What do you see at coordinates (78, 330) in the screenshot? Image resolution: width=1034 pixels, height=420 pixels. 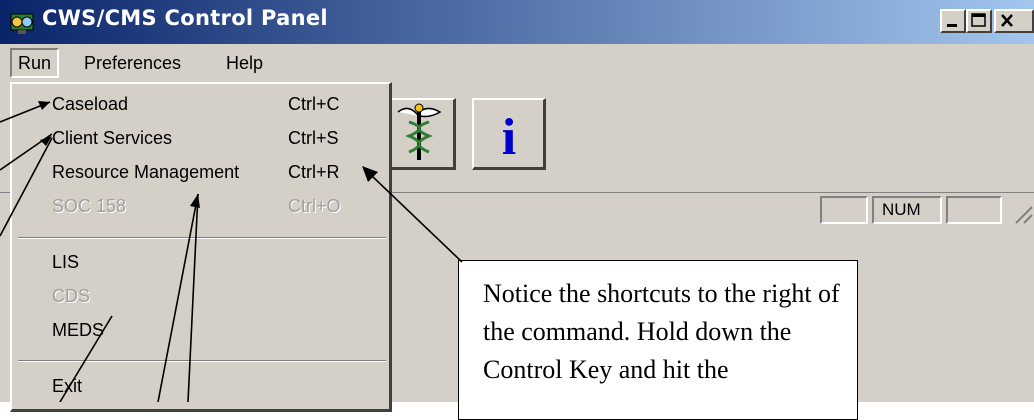 I see `menu-item-meds: MEDS` at bounding box center [78, 330].